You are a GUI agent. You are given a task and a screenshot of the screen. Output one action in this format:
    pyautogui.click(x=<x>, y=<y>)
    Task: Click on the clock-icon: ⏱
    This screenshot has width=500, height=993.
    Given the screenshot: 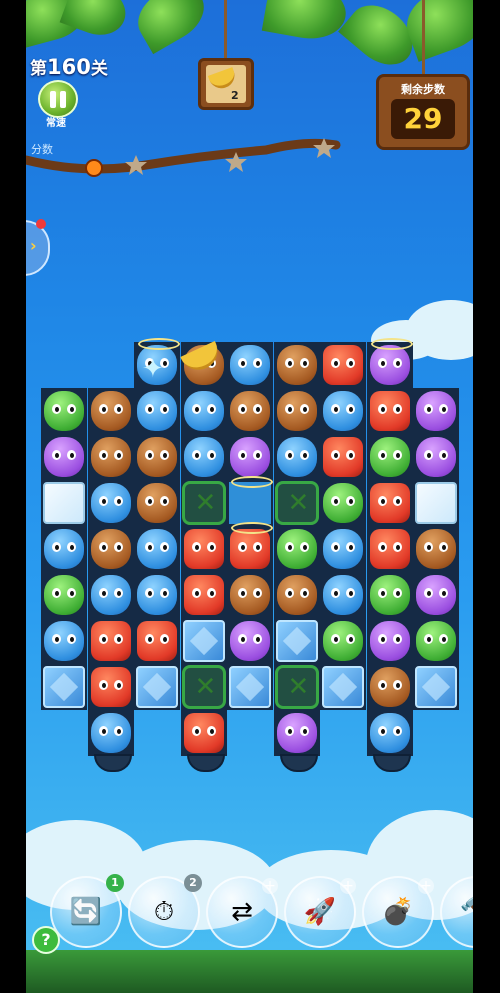 What is the action you would take?
    pyautogui.click(x=164, y=911)
    